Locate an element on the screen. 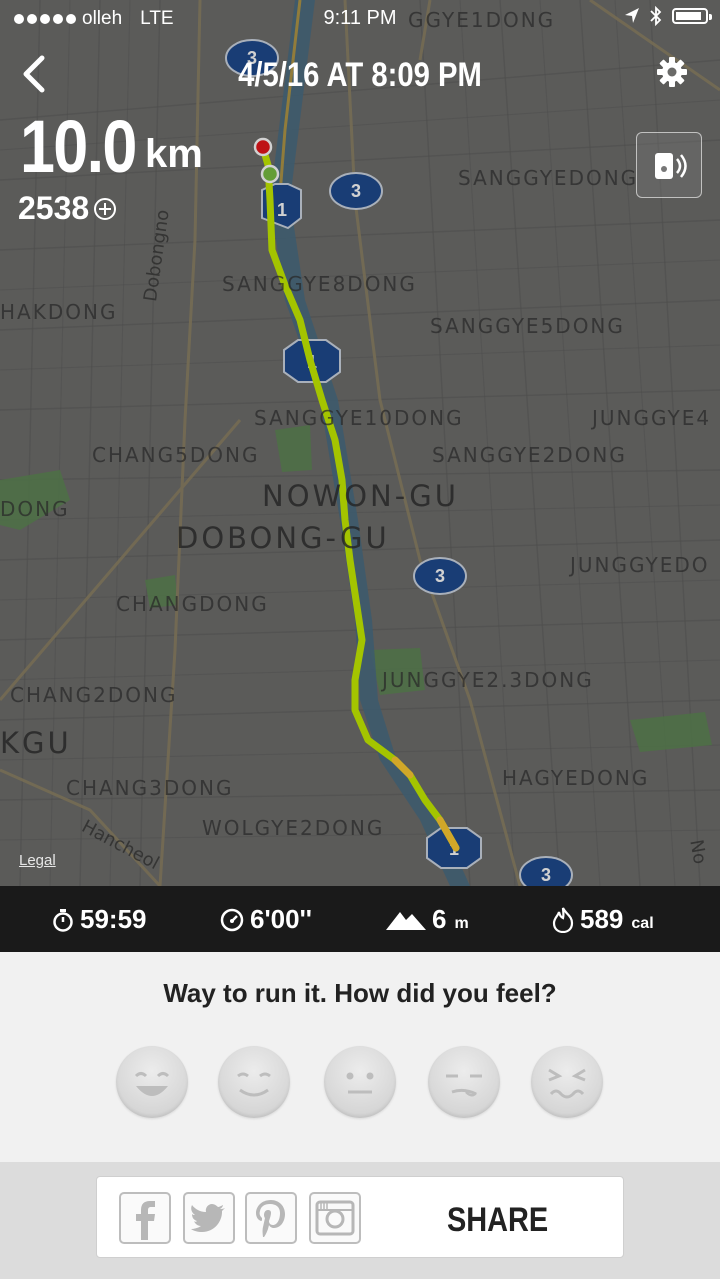 This screenshot has height=1279, width=720. duration-stat: 59:59 is located at coordinates (99, 919).